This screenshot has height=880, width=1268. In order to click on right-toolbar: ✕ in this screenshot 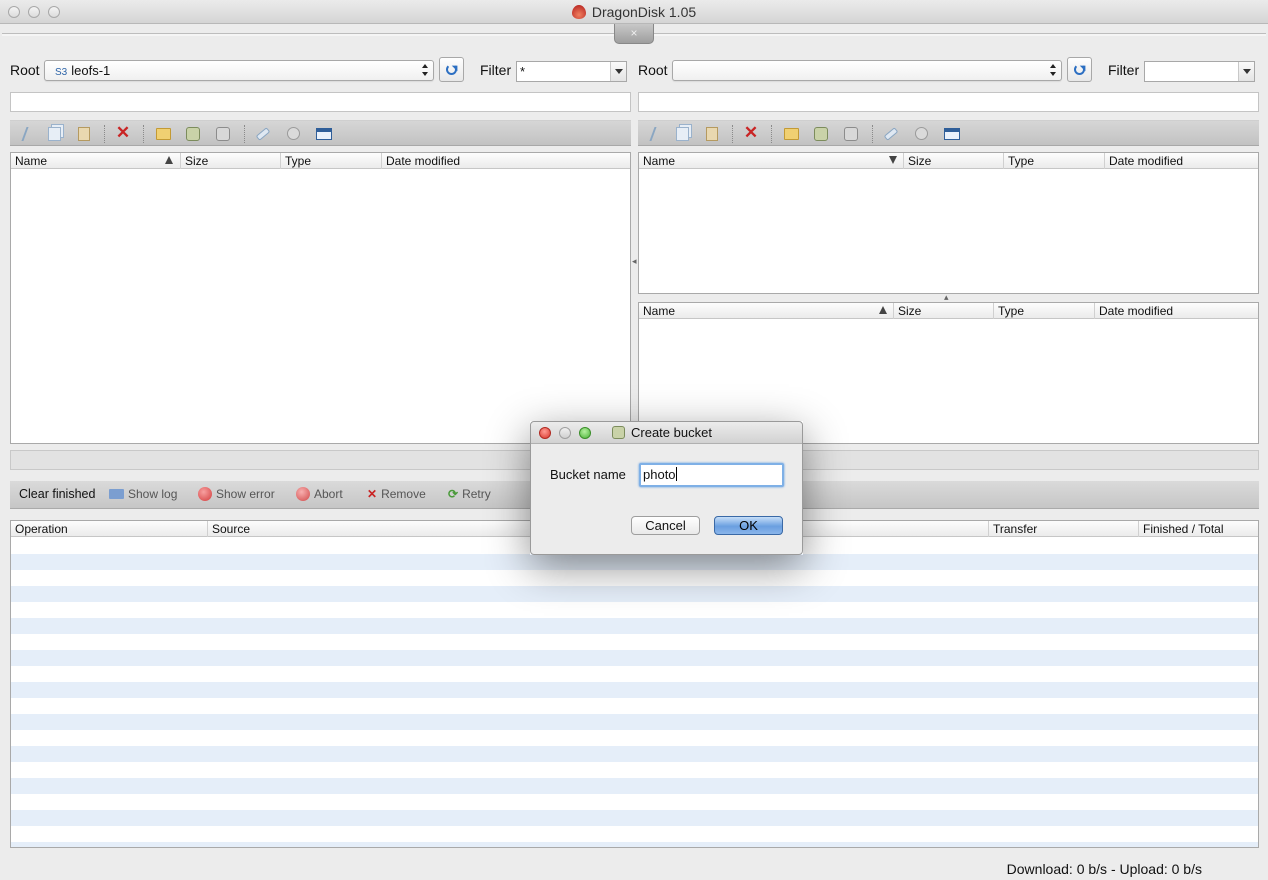, I will do `click(948, 133)`.